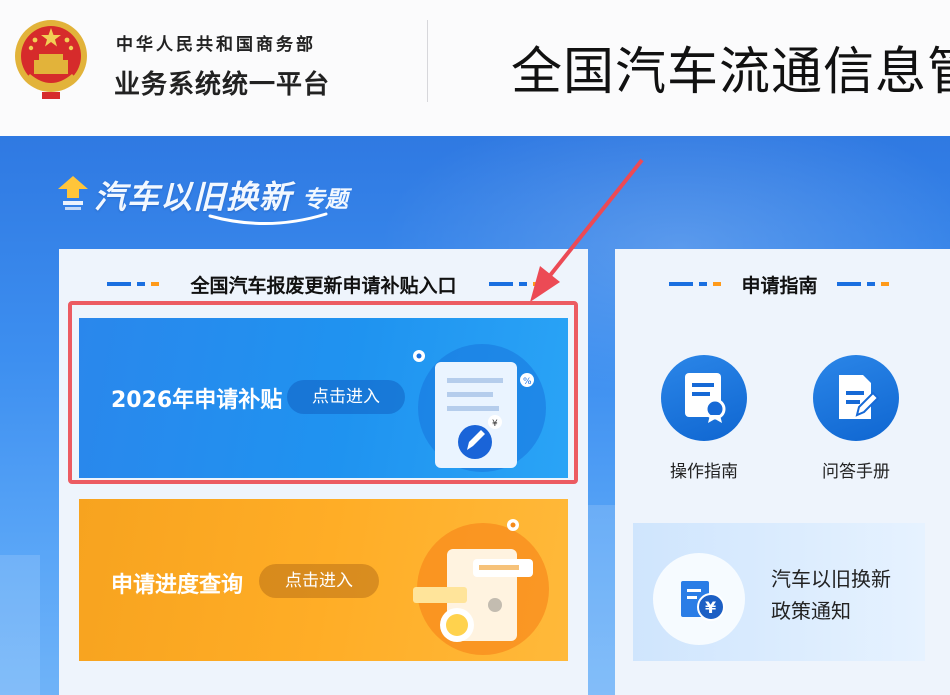  I want to click on edit-document-icon, so click(856, 398).